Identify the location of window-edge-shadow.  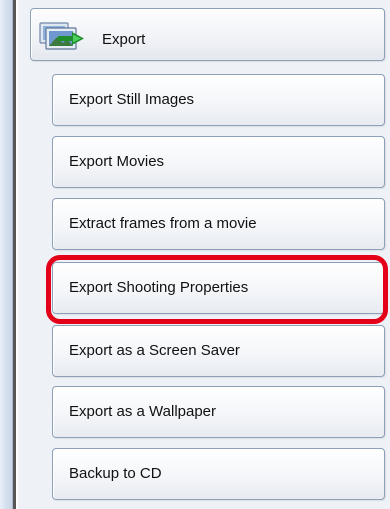
(14, 254).